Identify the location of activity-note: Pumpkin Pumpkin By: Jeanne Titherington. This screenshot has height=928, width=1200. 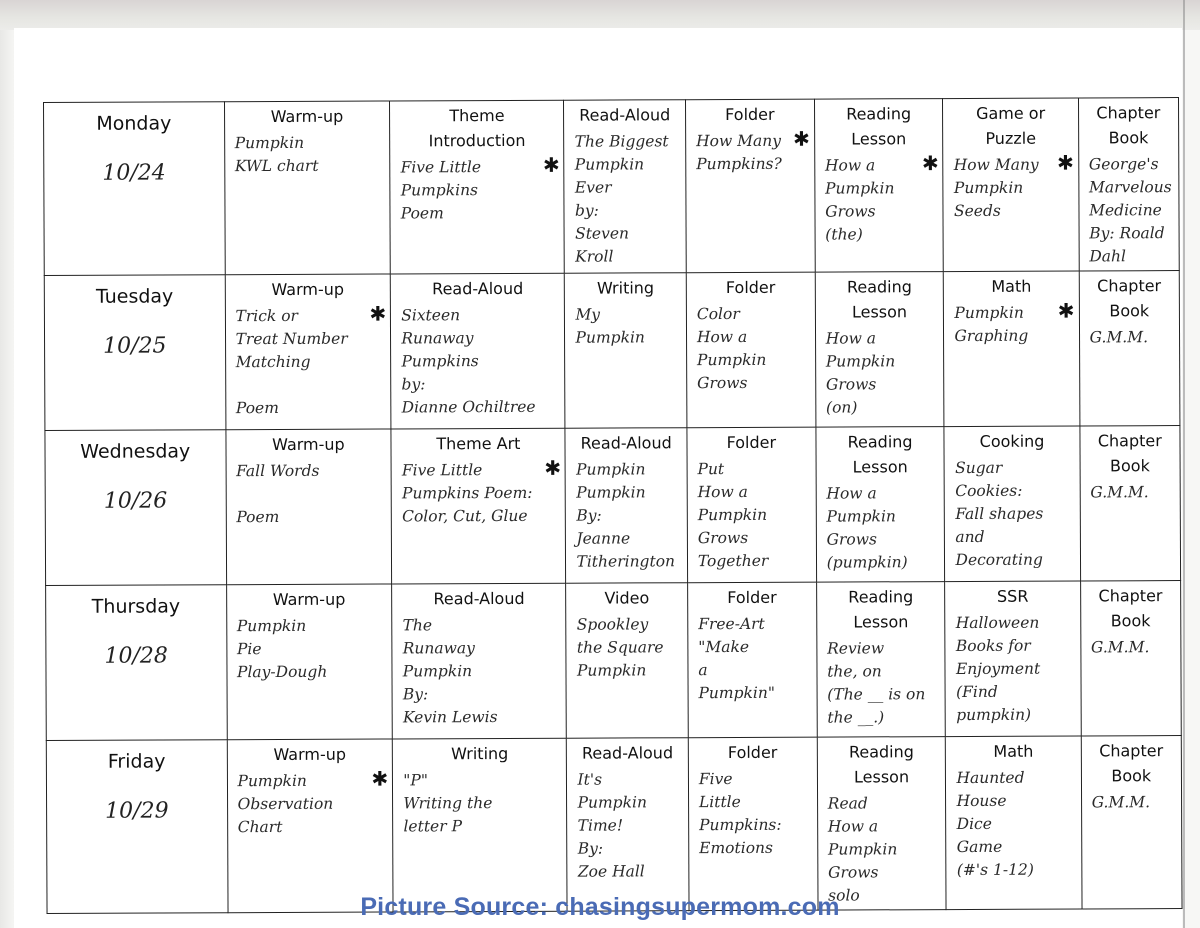
(626, 515).